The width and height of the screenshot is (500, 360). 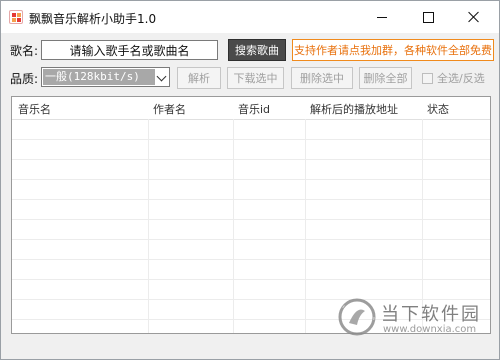 I want to click on checkbox-icon, so click(x=427, y=78).